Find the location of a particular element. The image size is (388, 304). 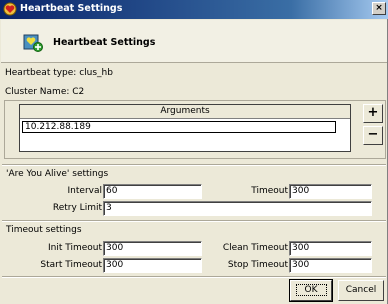

cluster-name-label: Cluster Name: C2 is located at coordinates (45, 92).